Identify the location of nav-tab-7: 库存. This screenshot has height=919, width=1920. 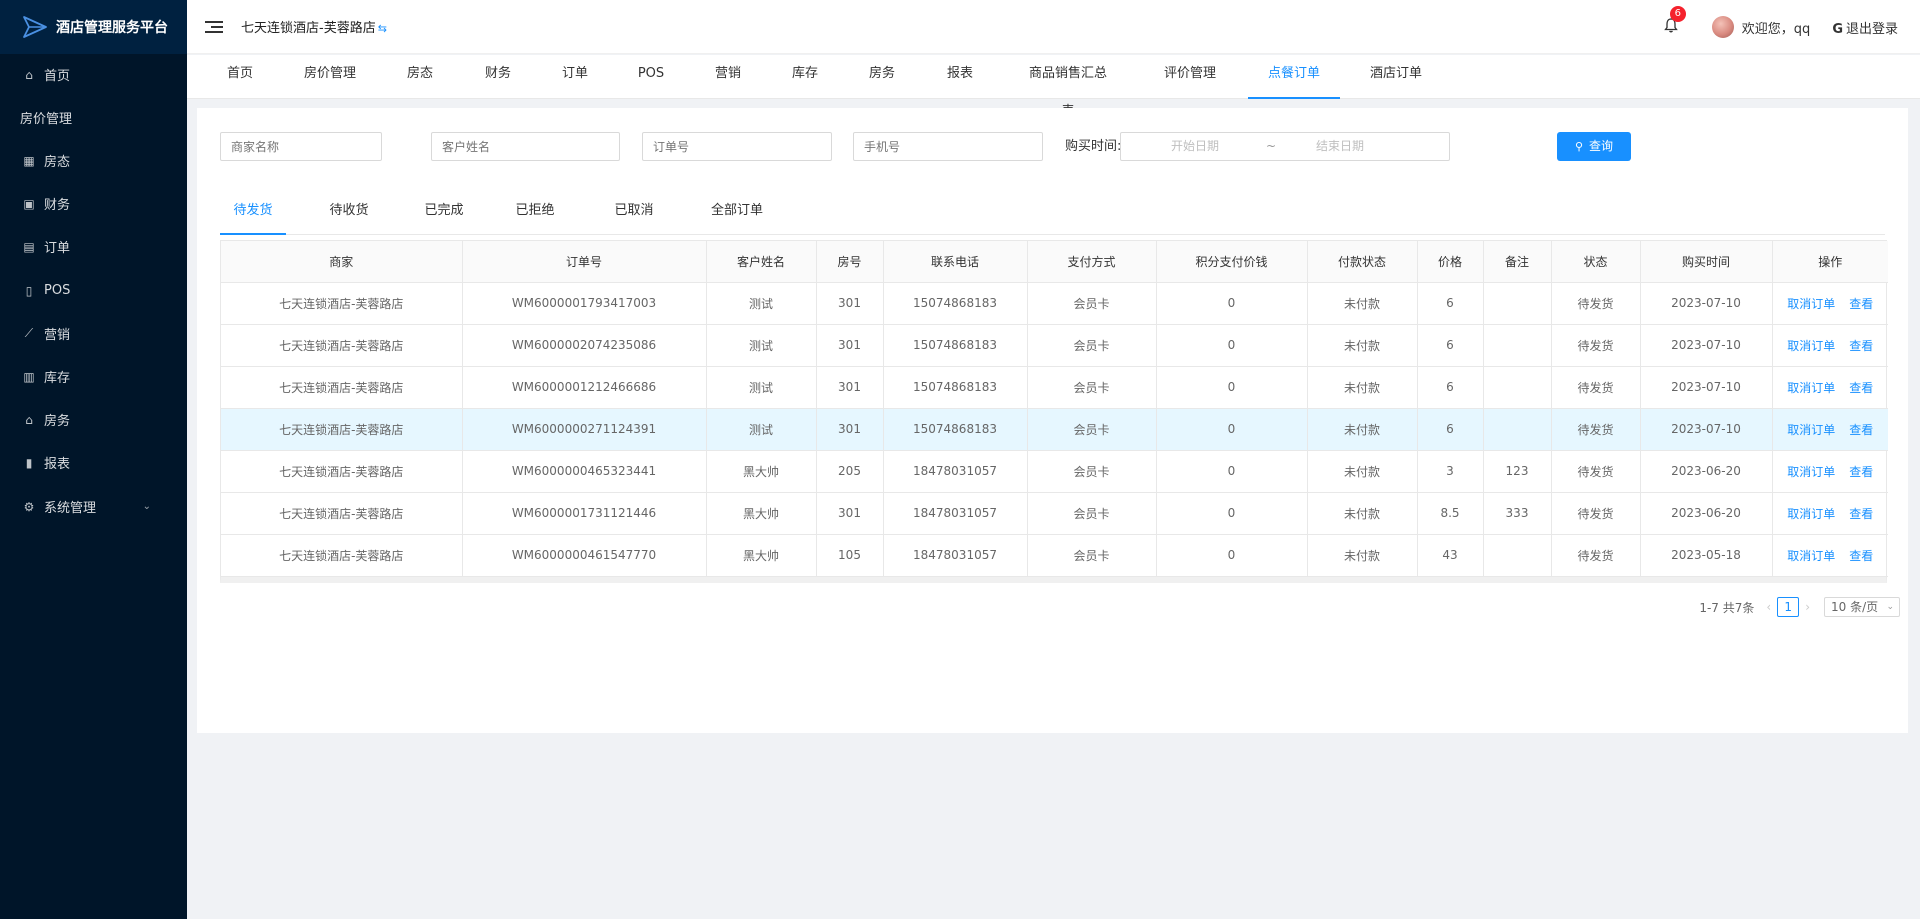
(805, 77).